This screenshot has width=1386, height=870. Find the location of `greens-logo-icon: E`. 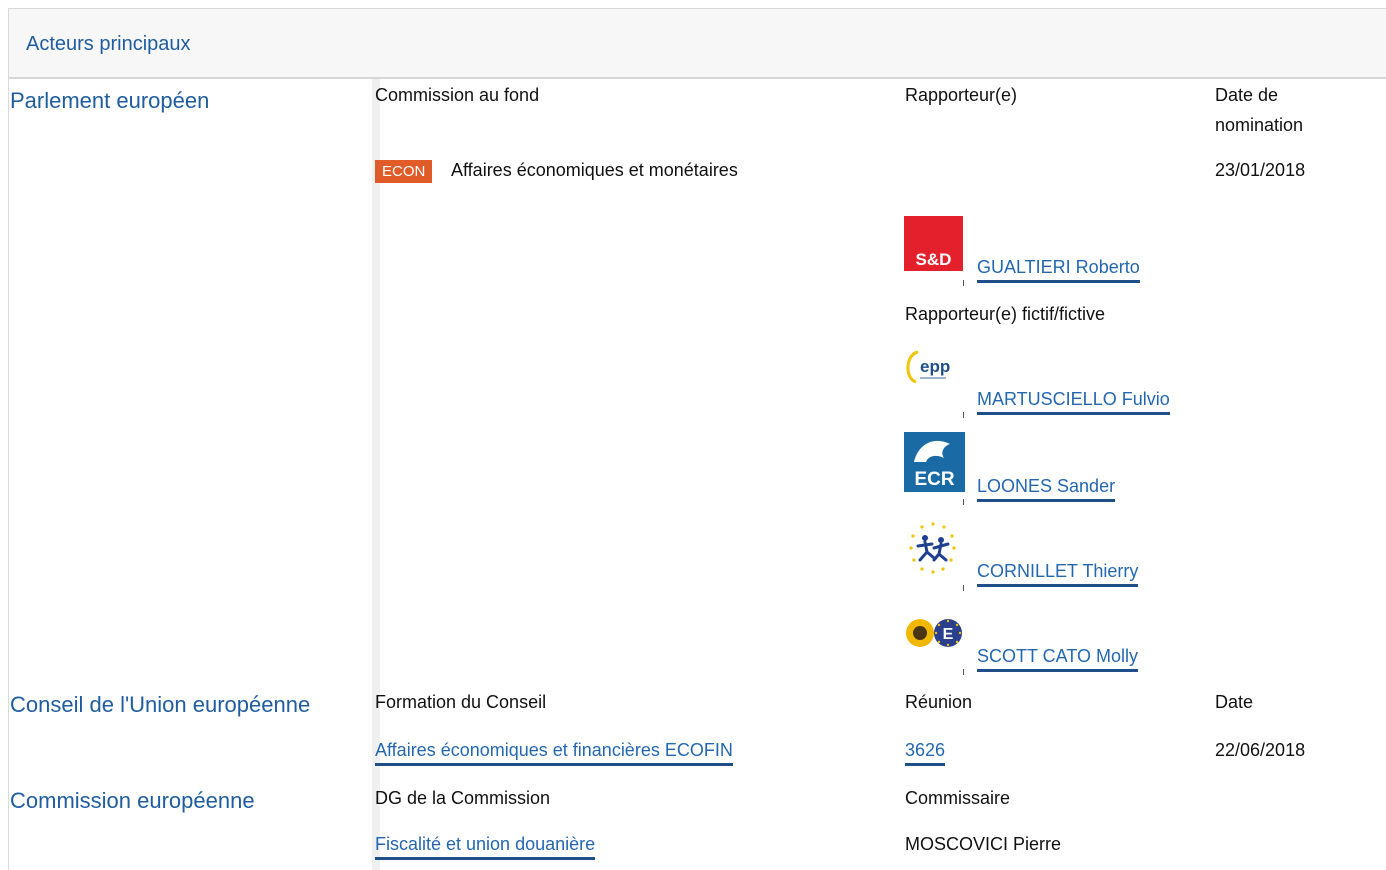

greens-logo-icon: E is located at coordinates (934, 633).